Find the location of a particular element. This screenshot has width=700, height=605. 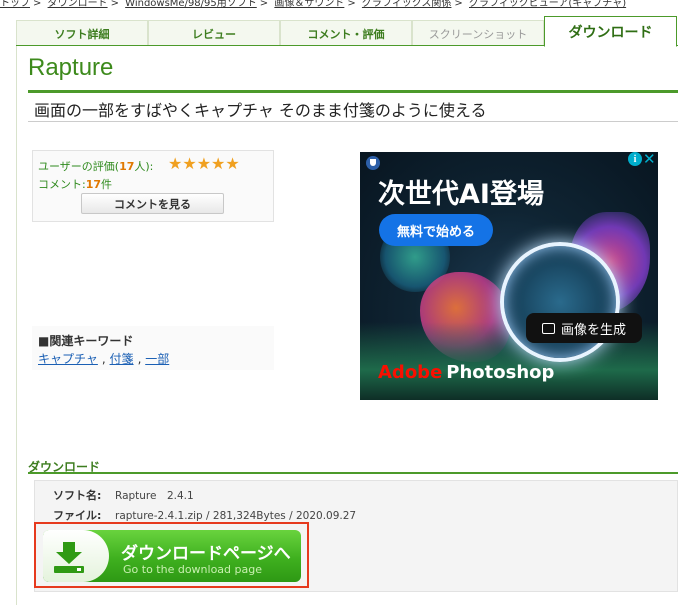

tab-software-details: ソフト詳細 is located at coordinates (82, 33).